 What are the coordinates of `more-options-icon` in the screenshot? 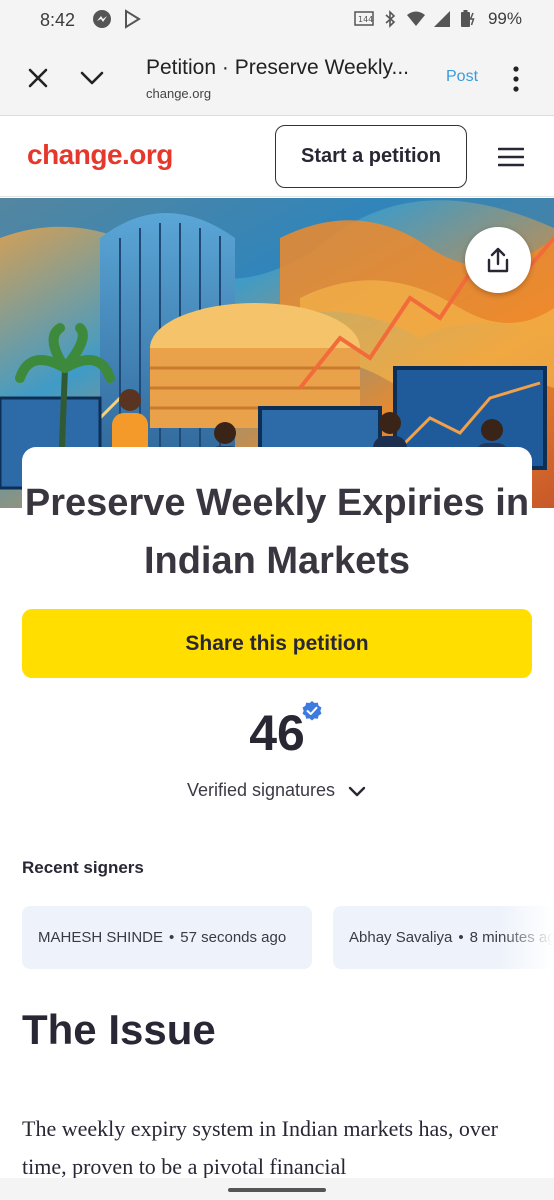 It's located at (516, 79).